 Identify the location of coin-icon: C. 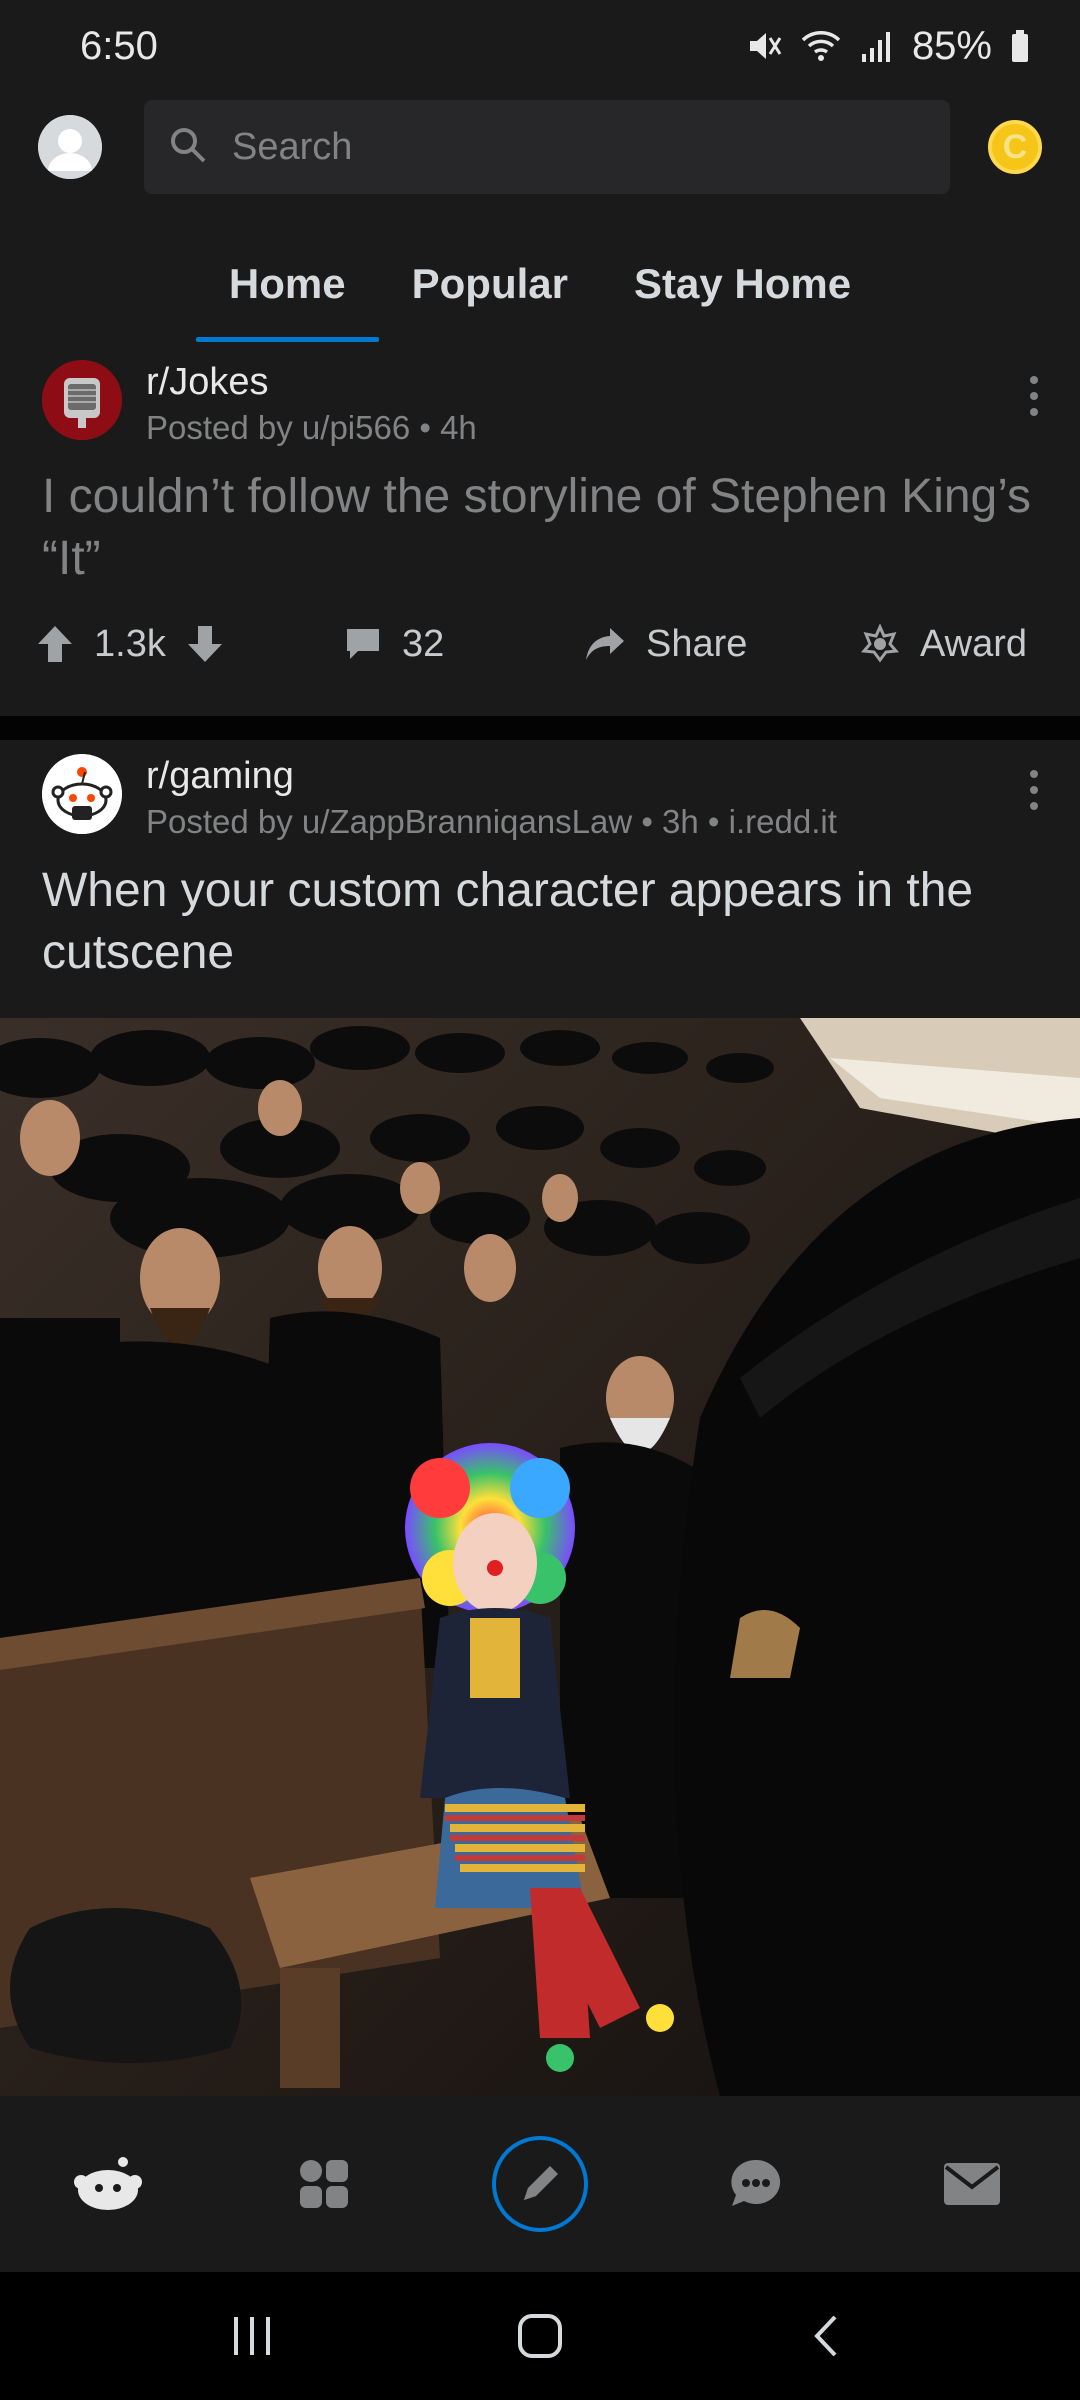
(1015, 147).